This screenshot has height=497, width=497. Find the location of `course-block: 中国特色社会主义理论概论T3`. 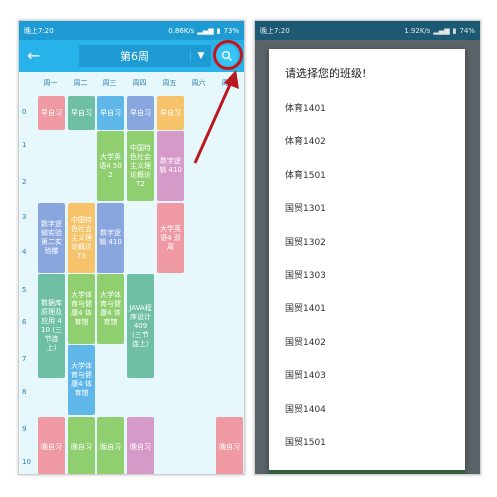

course-block: 中国特色社会主义理论概论T3 is located at coordinates (81, 238).